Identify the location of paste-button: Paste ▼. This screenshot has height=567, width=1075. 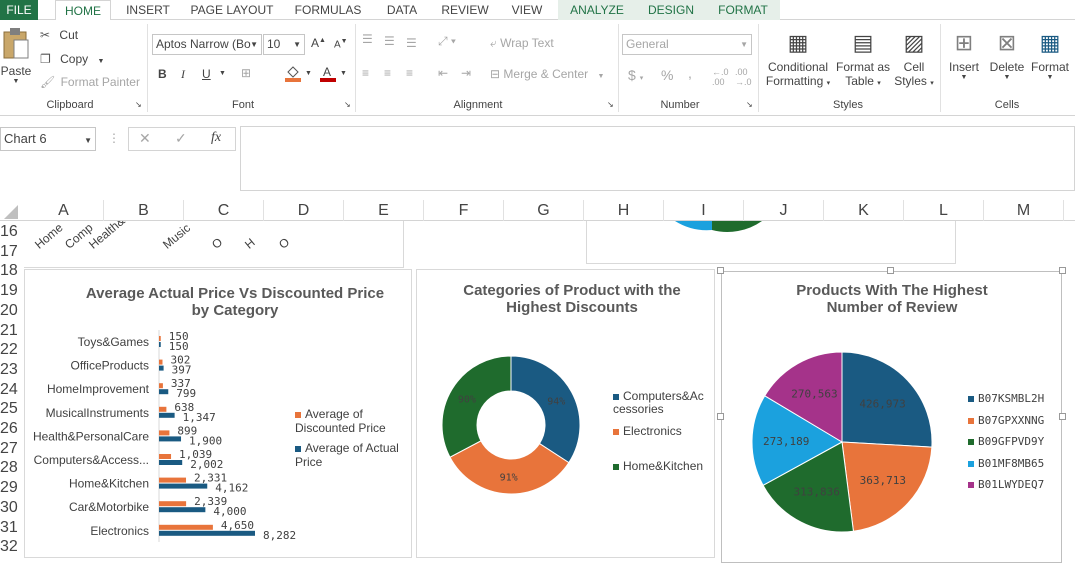
(16, 59).